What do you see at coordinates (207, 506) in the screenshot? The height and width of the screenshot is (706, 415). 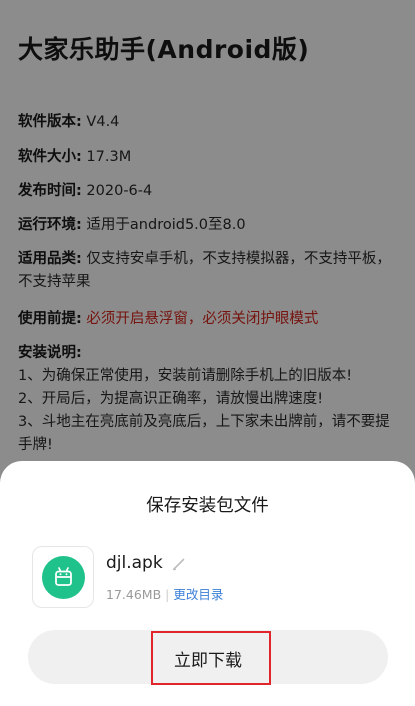 I see `sheet-title: 保存安装包文件` at bounding box center [207, 506].